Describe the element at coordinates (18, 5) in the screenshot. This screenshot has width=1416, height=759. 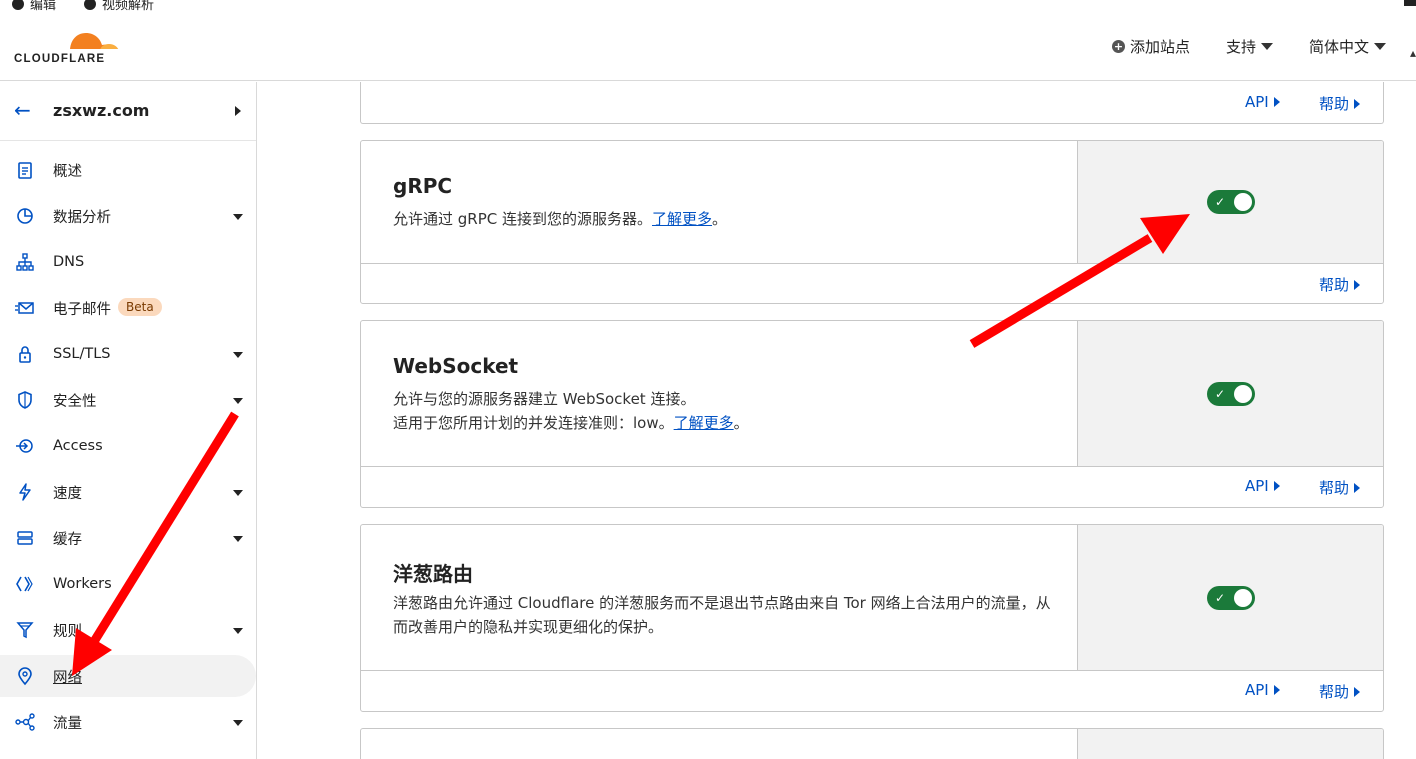
I see `bookmark-icon` at that location.